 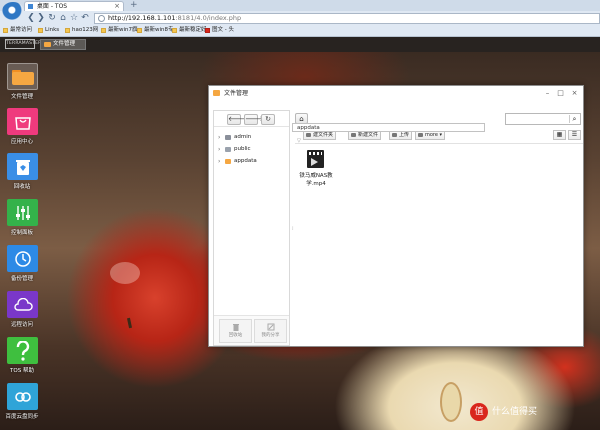 I want to click on menu-icon, so click(x=420, y=135).